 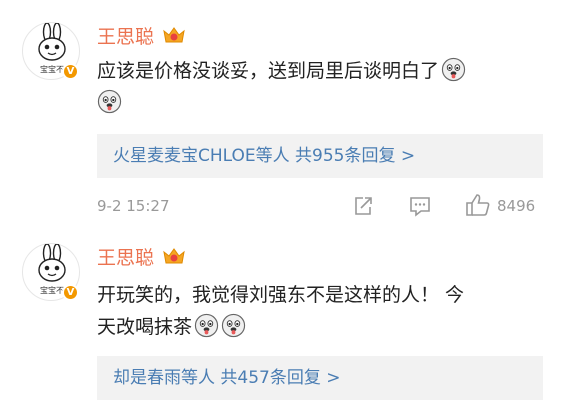 I want to click on comment-text-line: 应该是价格没谈妥，送到局里后谈明白了, so click(x=268, y=71).